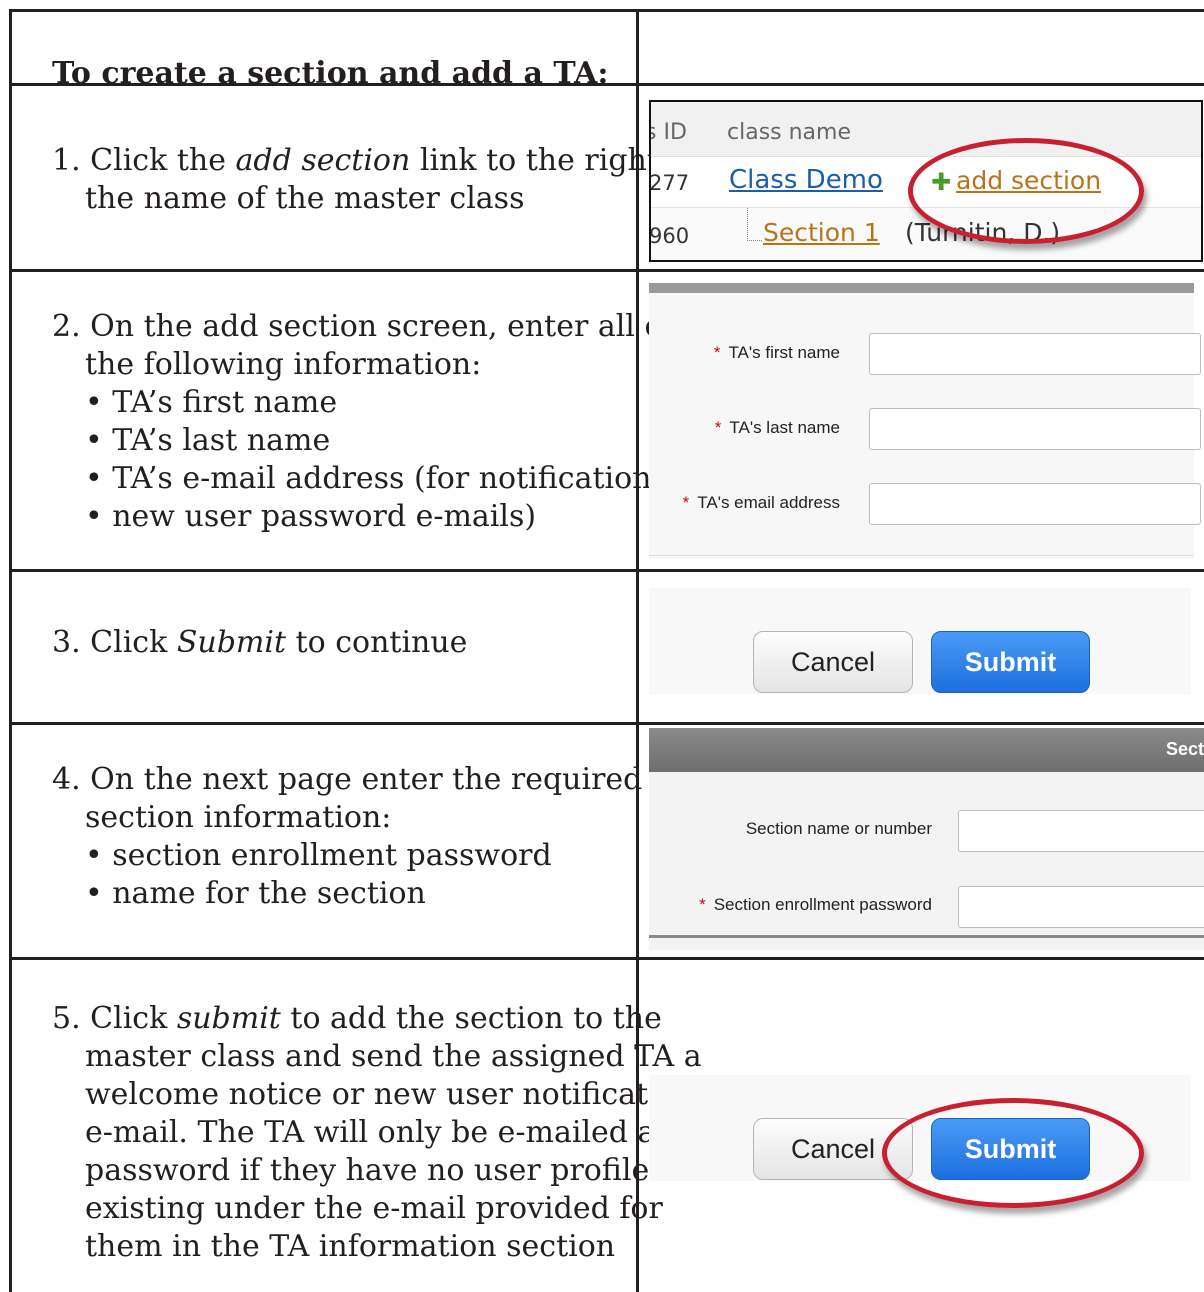  What do you see at coordinates (821, 232) in the screenshot?
I see `section-link: Section 1` at bounding box center [821, 232].